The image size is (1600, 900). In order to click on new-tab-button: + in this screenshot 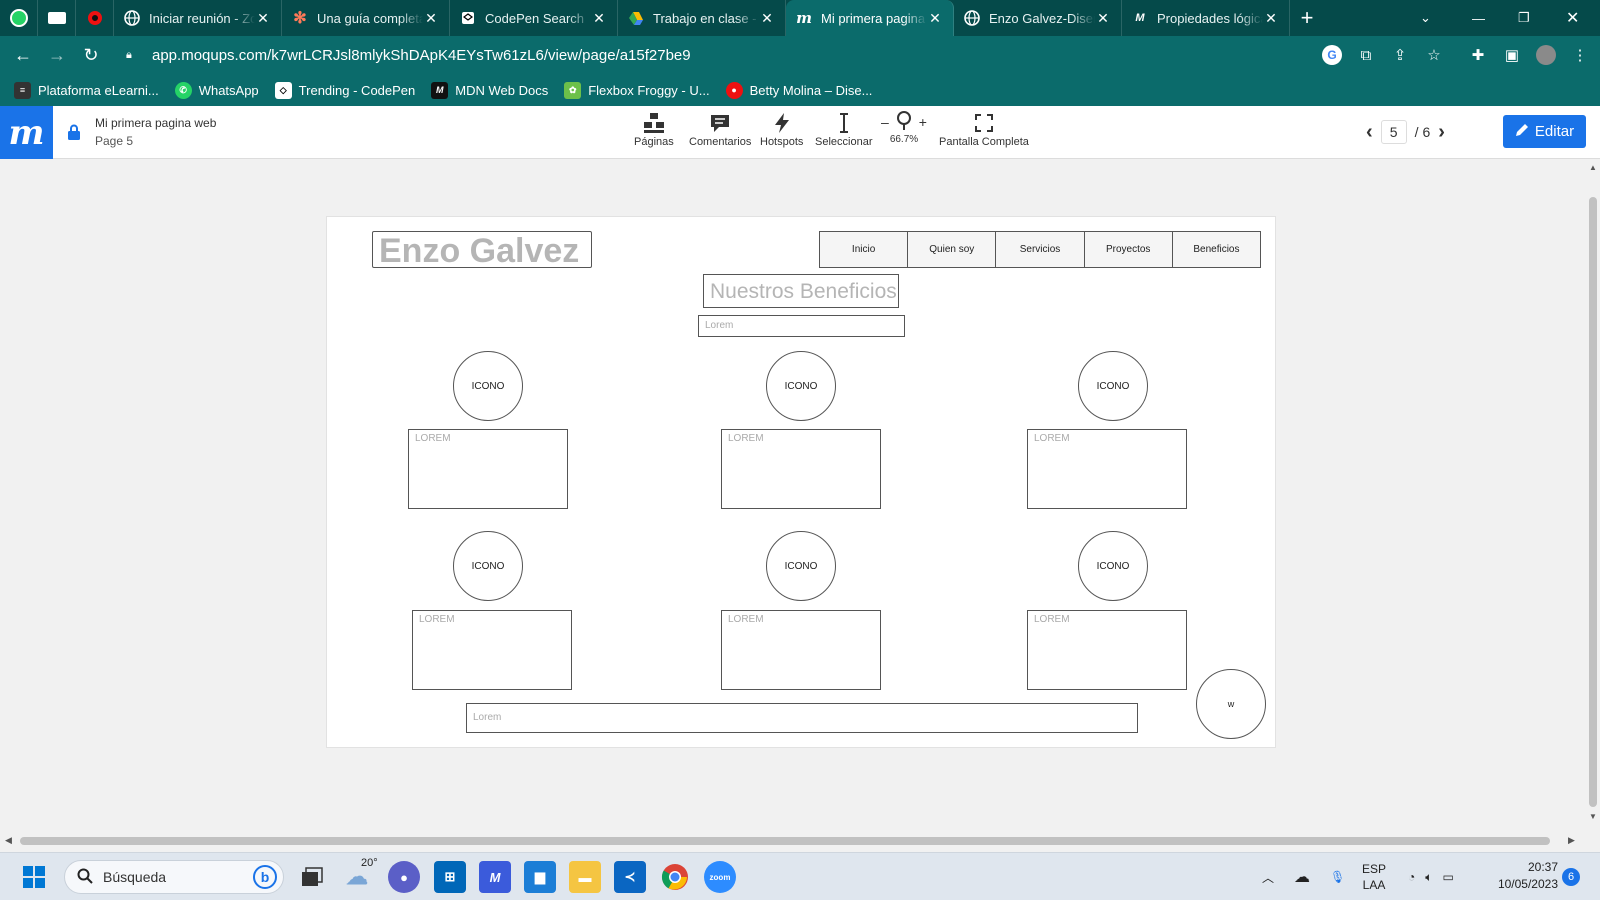, I will do `click(1307, 18)`.